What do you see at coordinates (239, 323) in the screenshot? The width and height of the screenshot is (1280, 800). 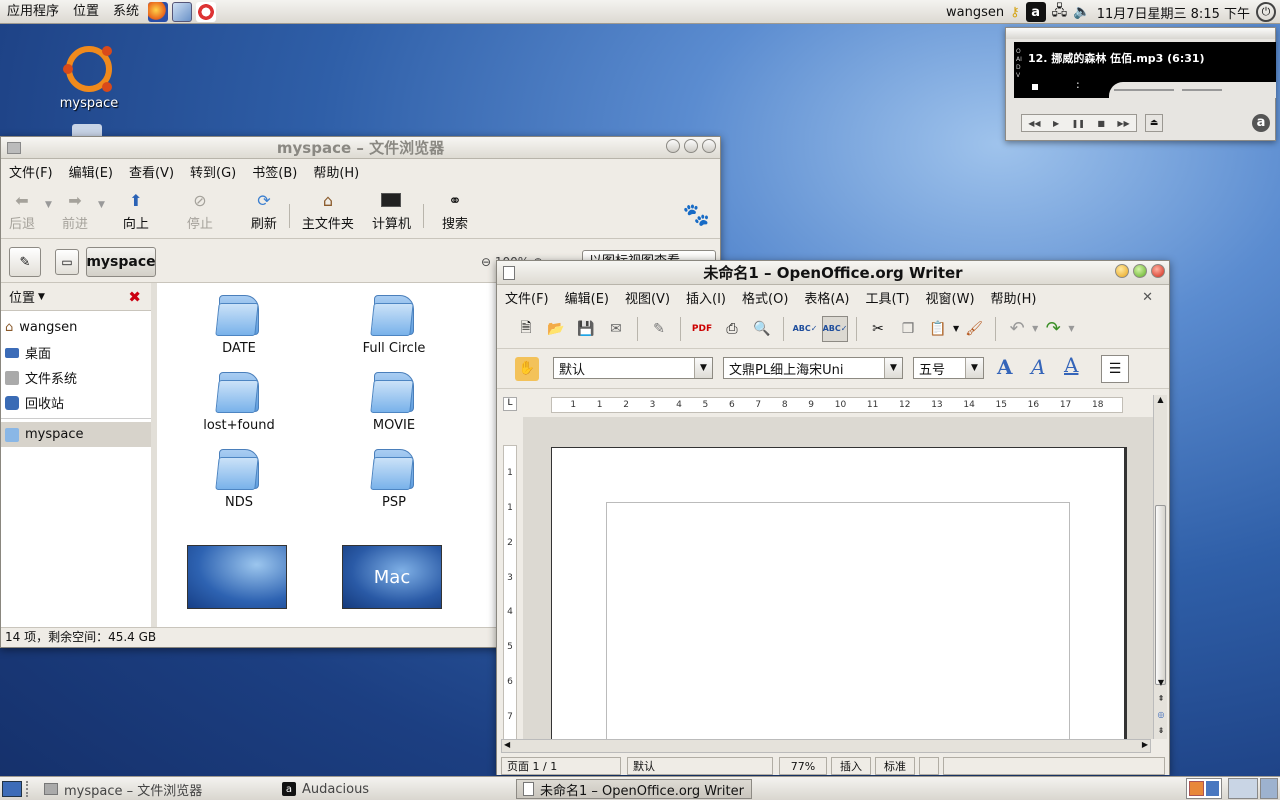 I see `folder-date: DATE` at bounding box center [239, 323].